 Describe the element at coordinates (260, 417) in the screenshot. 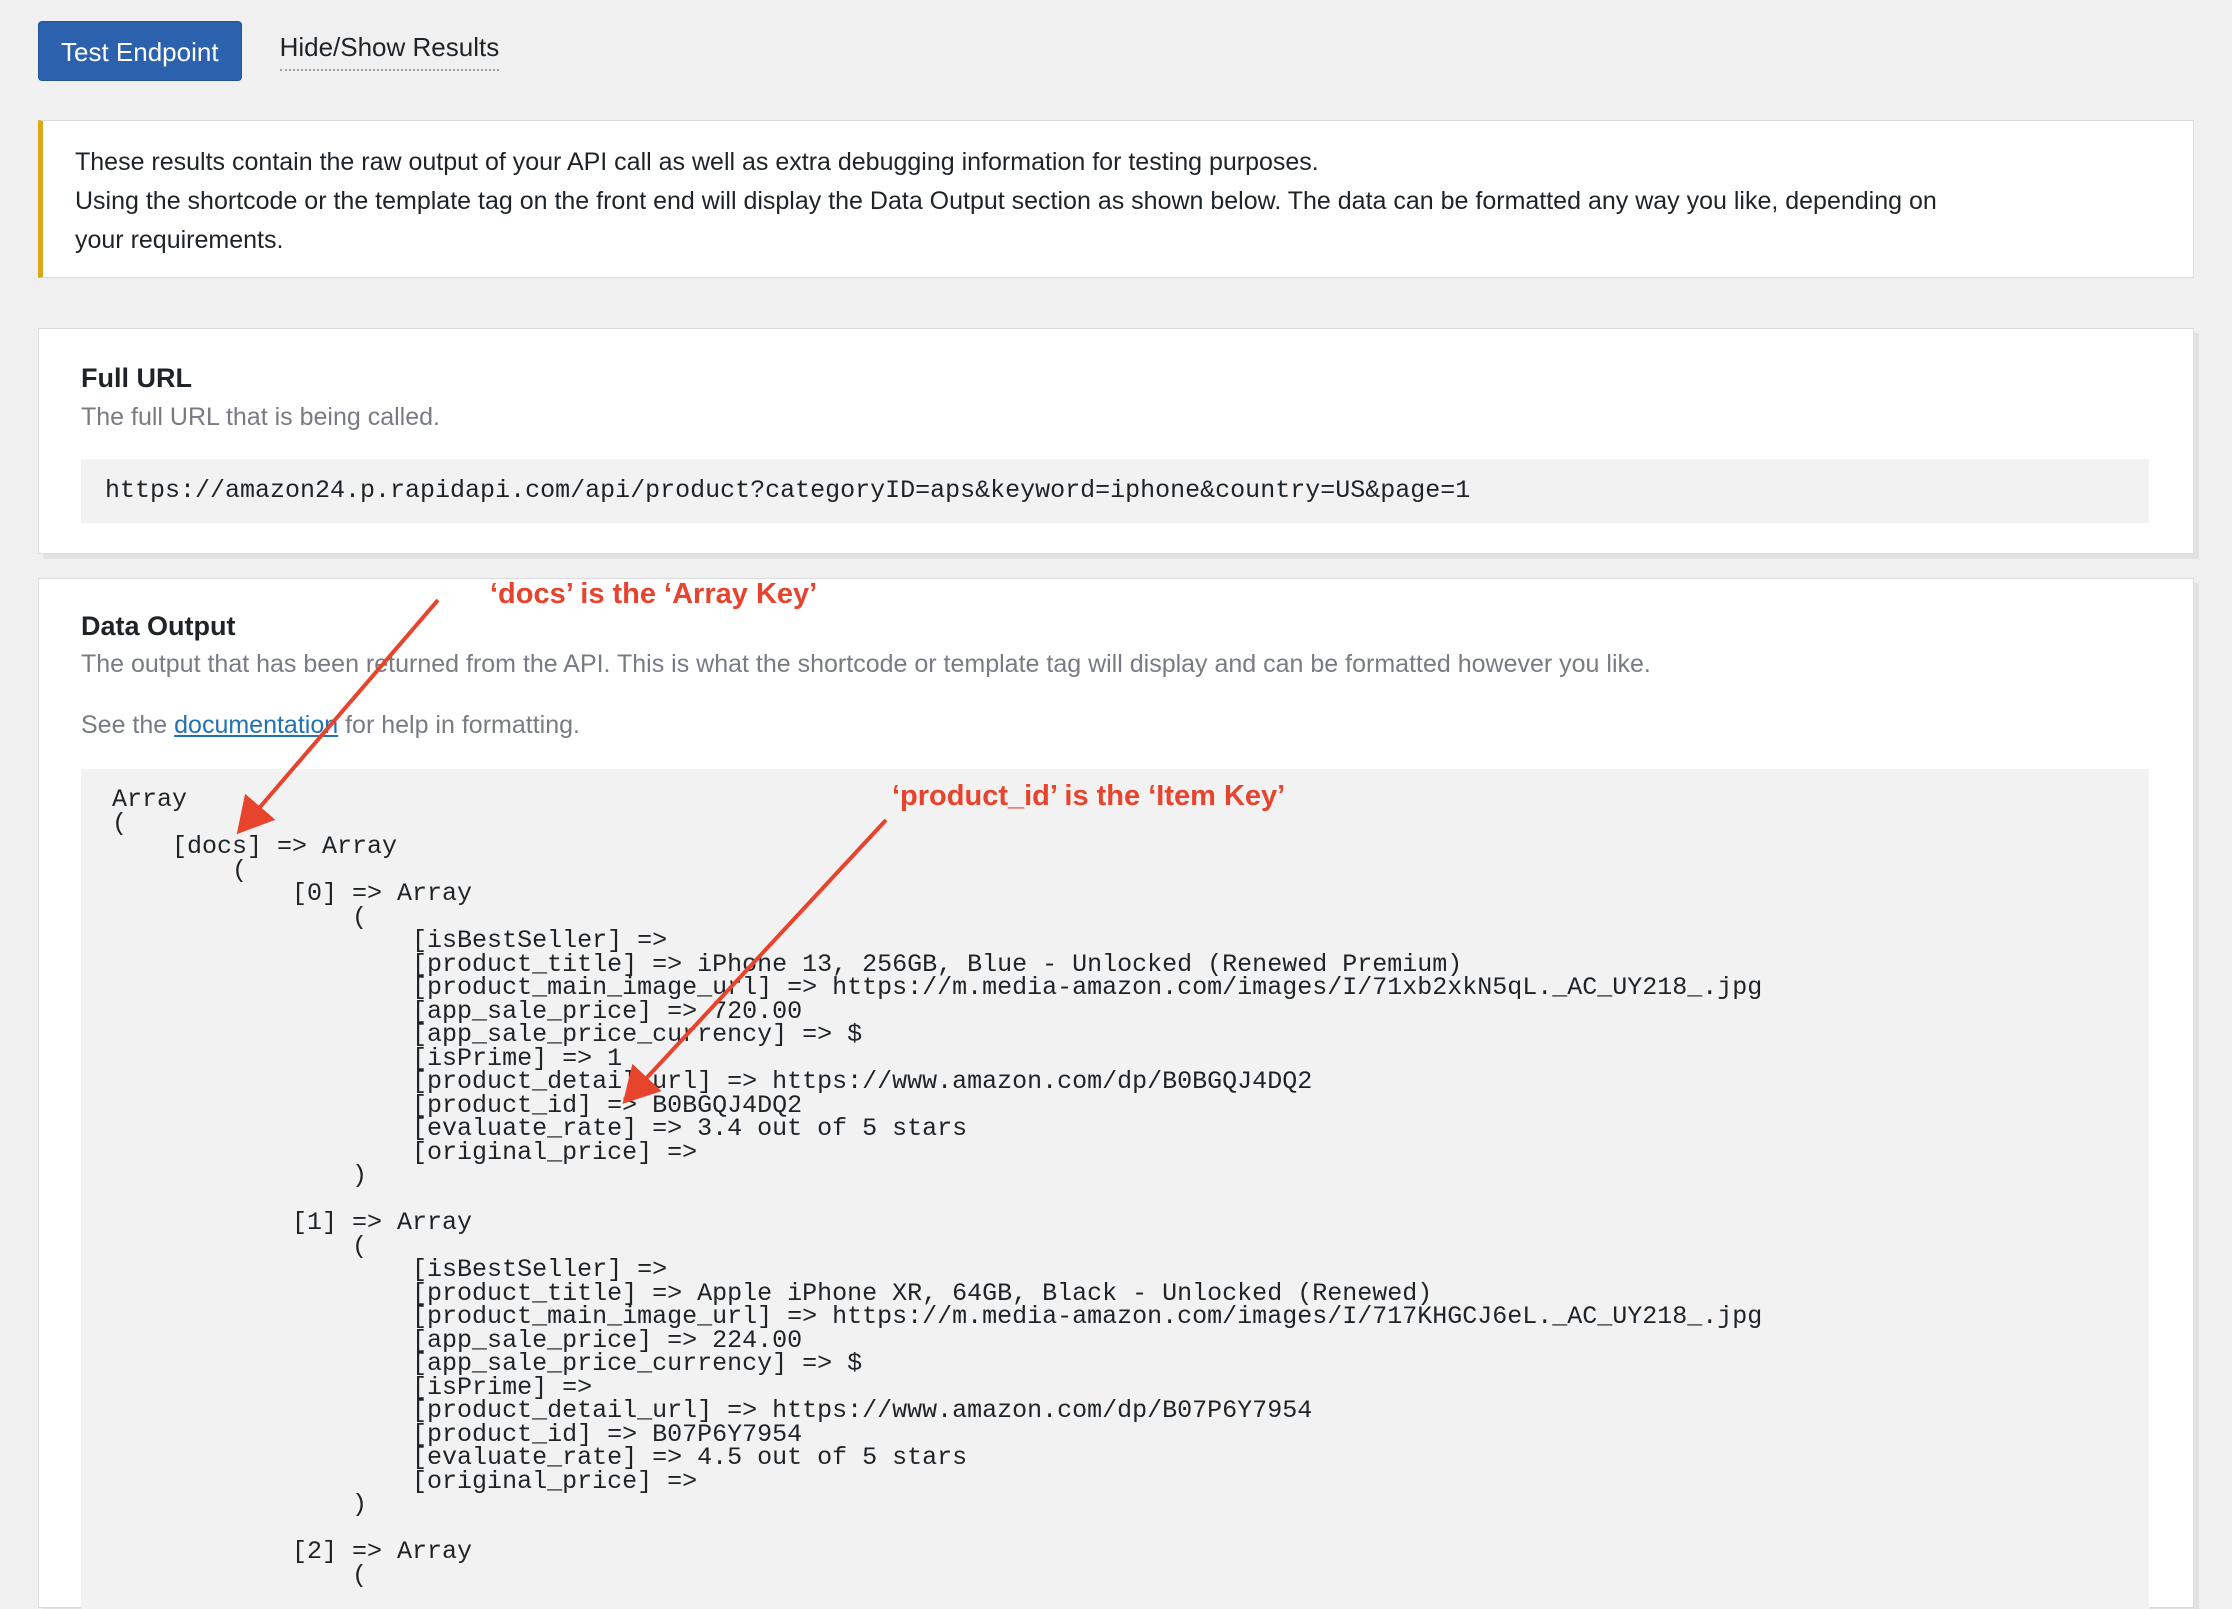

I see `full-url-description: The full URL that is being called.` at that location.